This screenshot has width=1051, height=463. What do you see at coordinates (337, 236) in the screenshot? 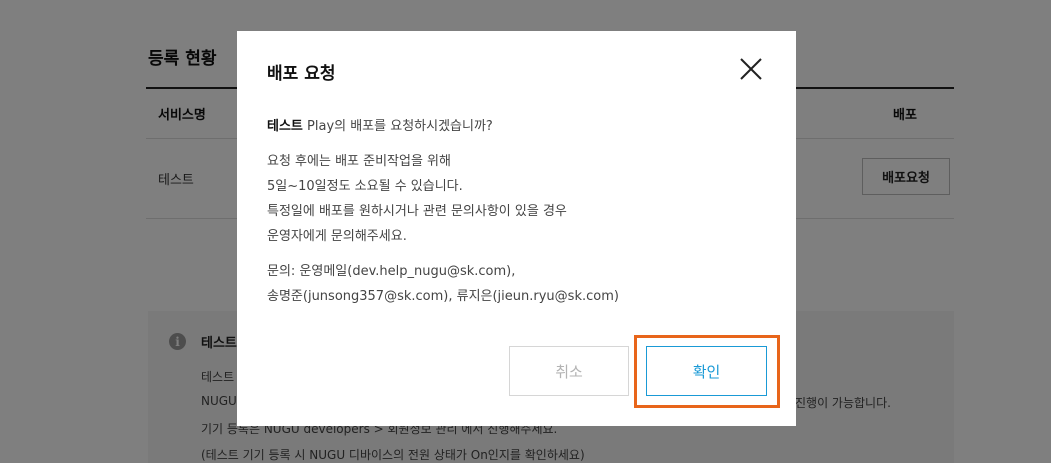
I see `modal-body-line: 운영자에게 문의해주세요.` at bounding box center [337, 236].